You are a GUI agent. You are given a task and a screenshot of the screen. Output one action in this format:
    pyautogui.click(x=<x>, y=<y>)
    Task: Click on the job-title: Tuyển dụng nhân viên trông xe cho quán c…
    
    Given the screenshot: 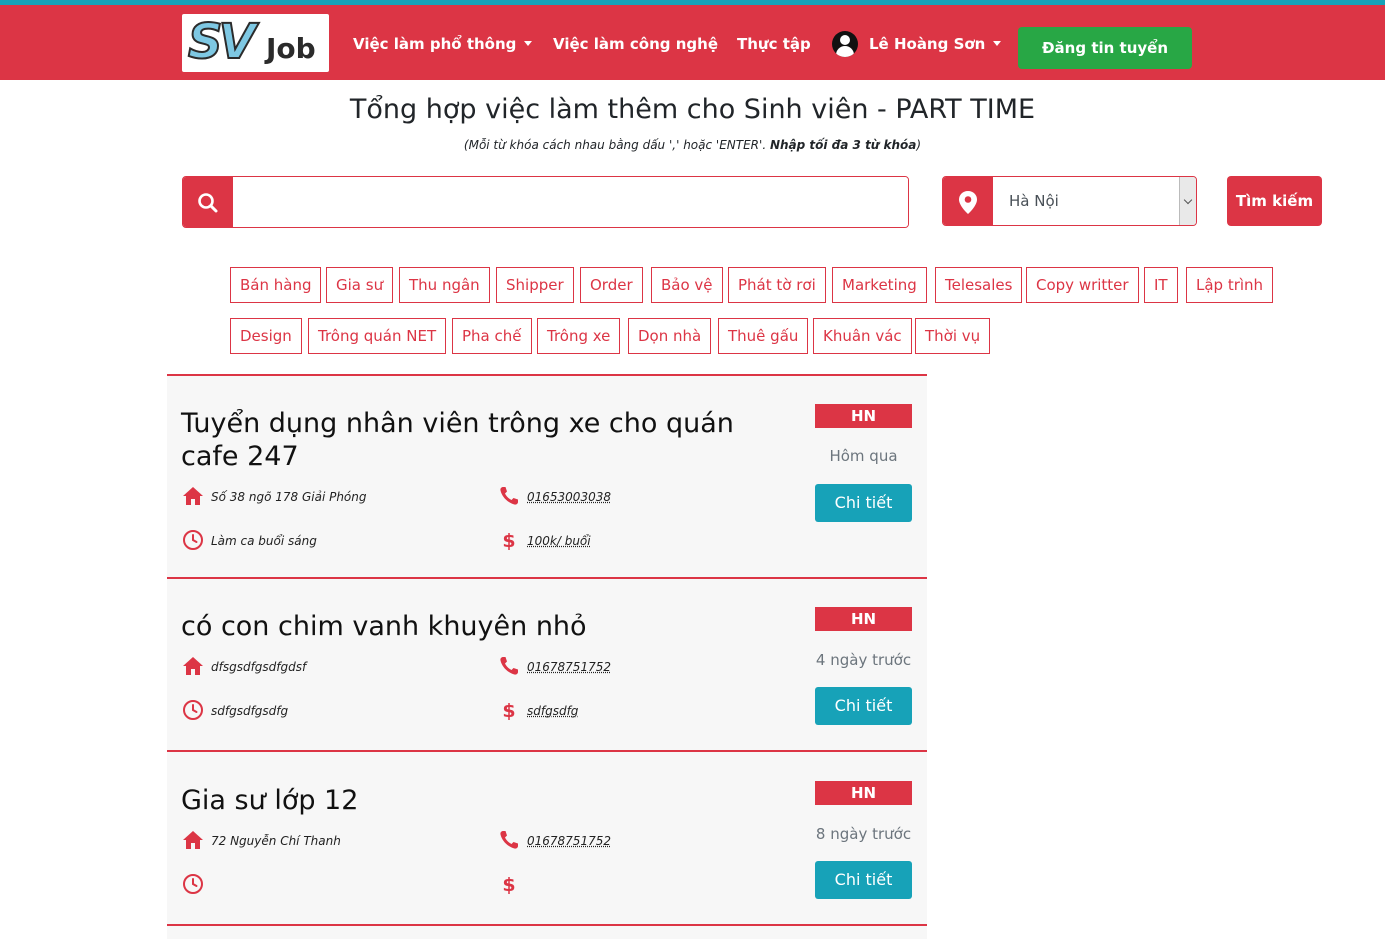 What is the action you would take?
    pyautogui.click(x=481, y=440)
    